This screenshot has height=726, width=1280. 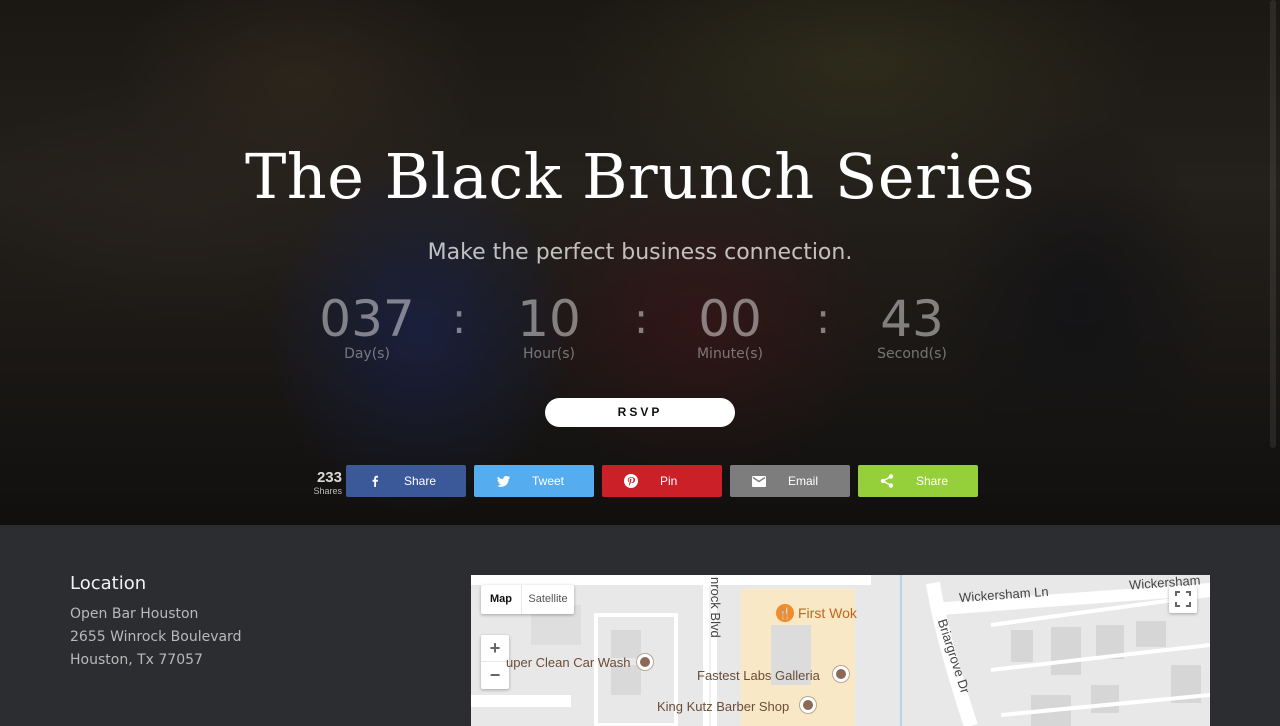 What do you see at coordinates (501, 599) in the screenshot?
I see `map-type-map: Map` at bounding box center [501, 599].